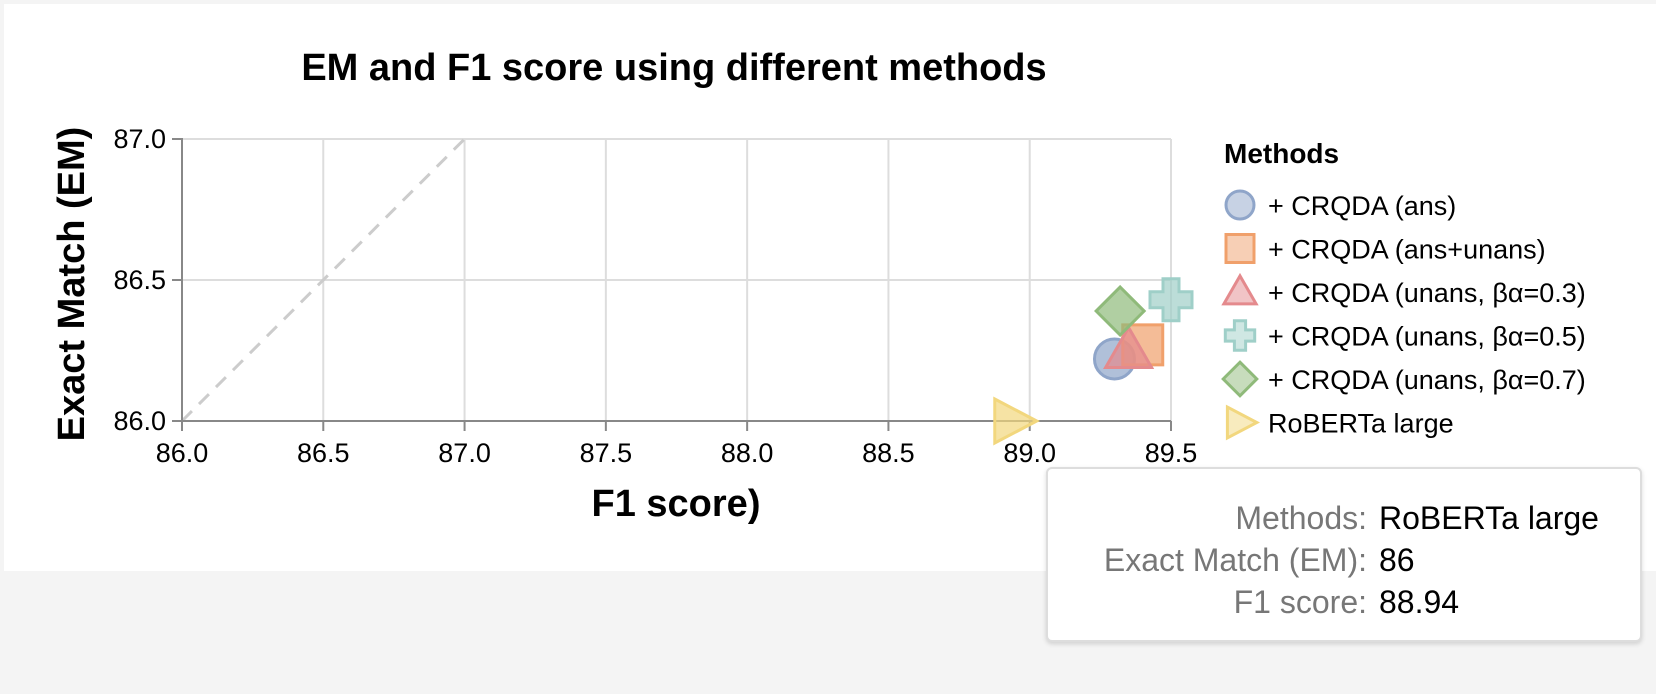  What do you see at coordinates (676, 504) in the screenshot?
I see `x-axis-label: F1 score)` at bounding box center [676, 504].